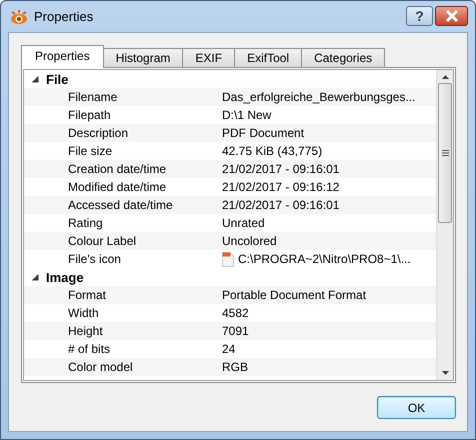 This screenshot has width=476, height=440. What do you see at coordinates (93, 97) in the screenshot?
I see `property-name: Filename` at bounding box center [93, 97].